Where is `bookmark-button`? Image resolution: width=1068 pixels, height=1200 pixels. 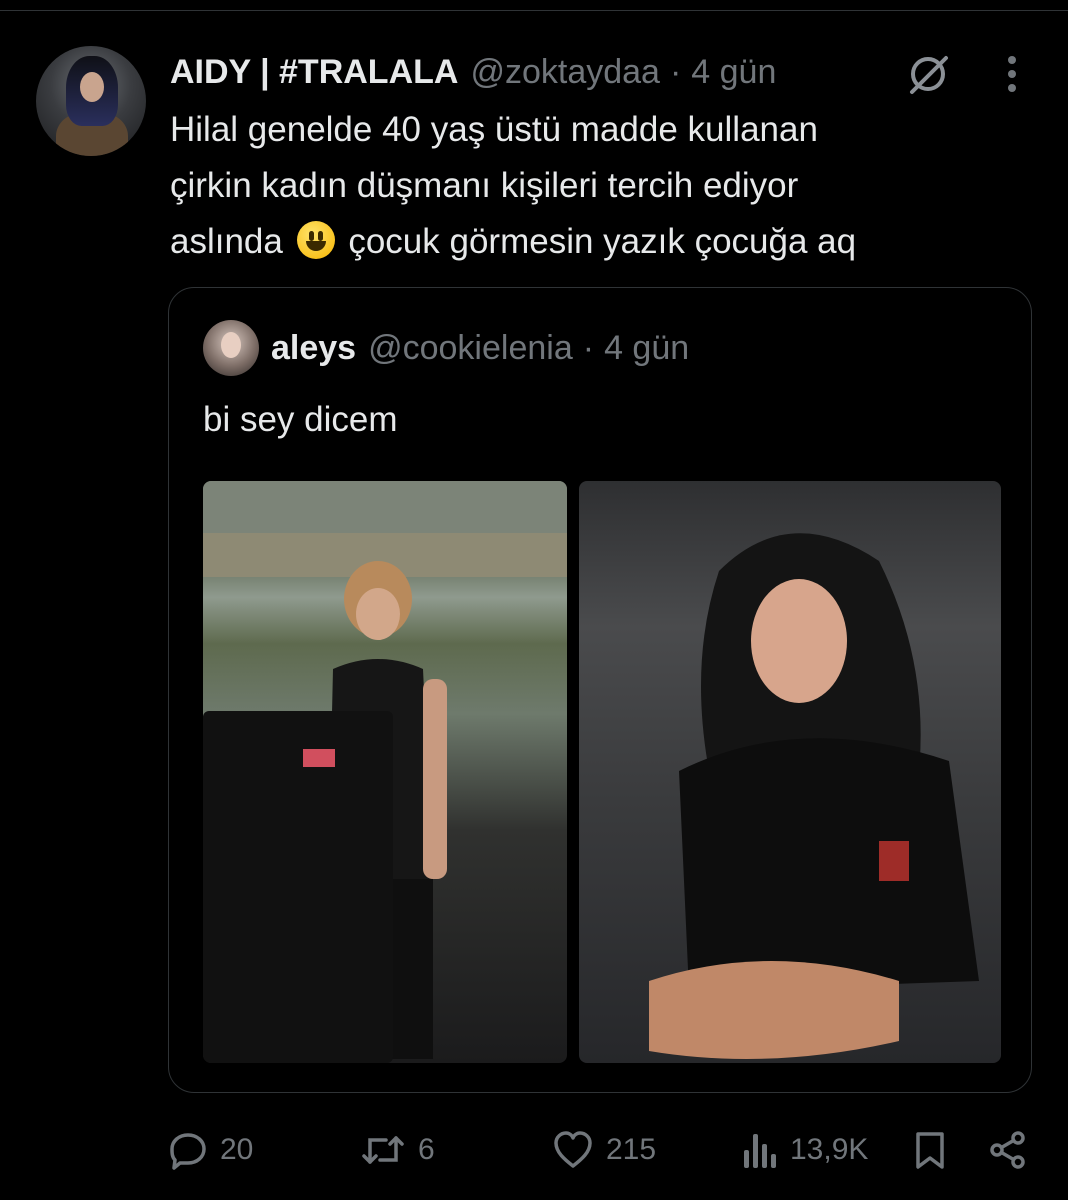 bookmark-button is located at coordinates (930, 1150).